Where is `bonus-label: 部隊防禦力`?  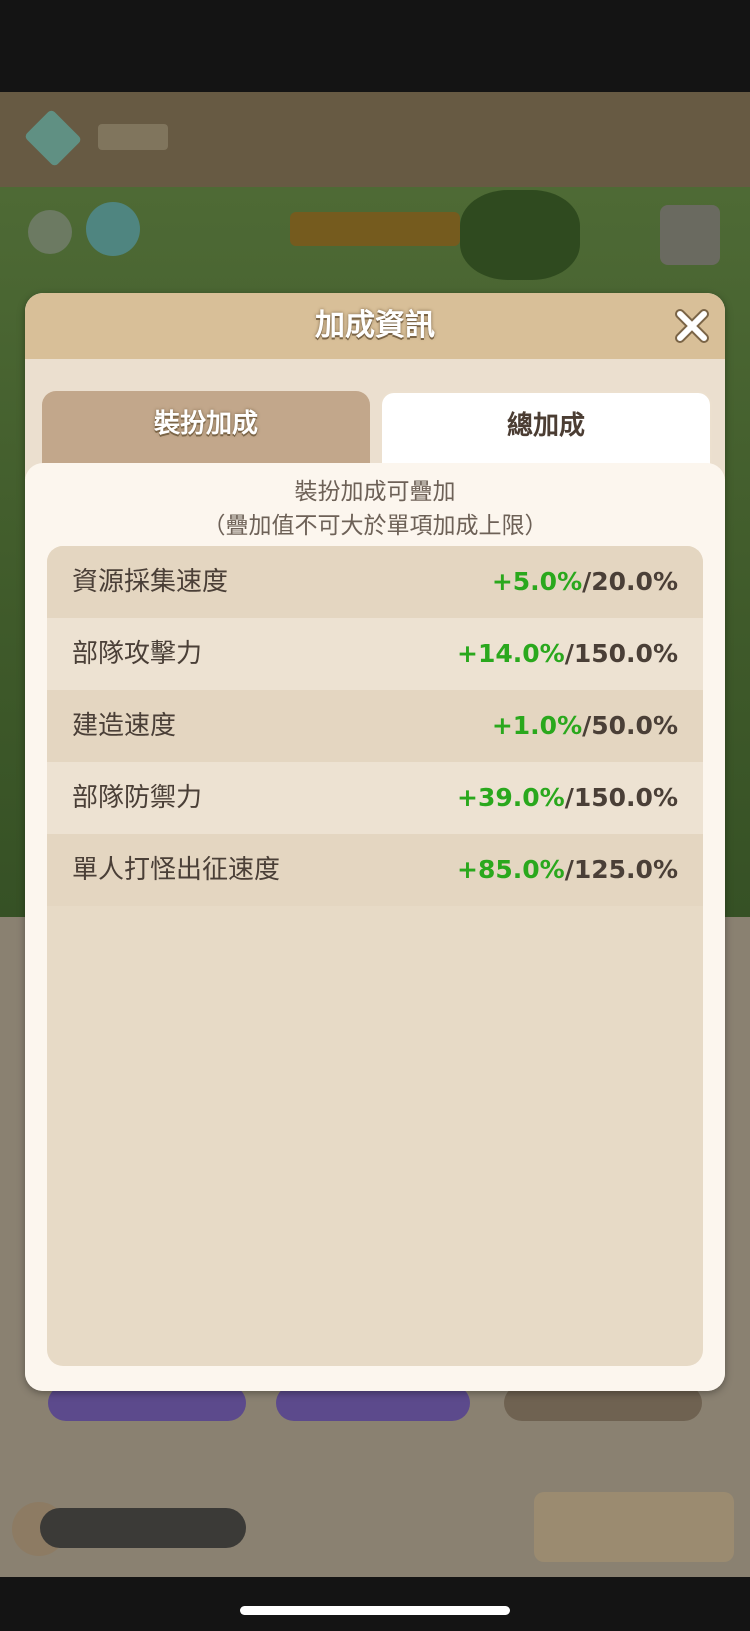
bonus-label: 部隊防禦力 is located at coordinates (137, 798).